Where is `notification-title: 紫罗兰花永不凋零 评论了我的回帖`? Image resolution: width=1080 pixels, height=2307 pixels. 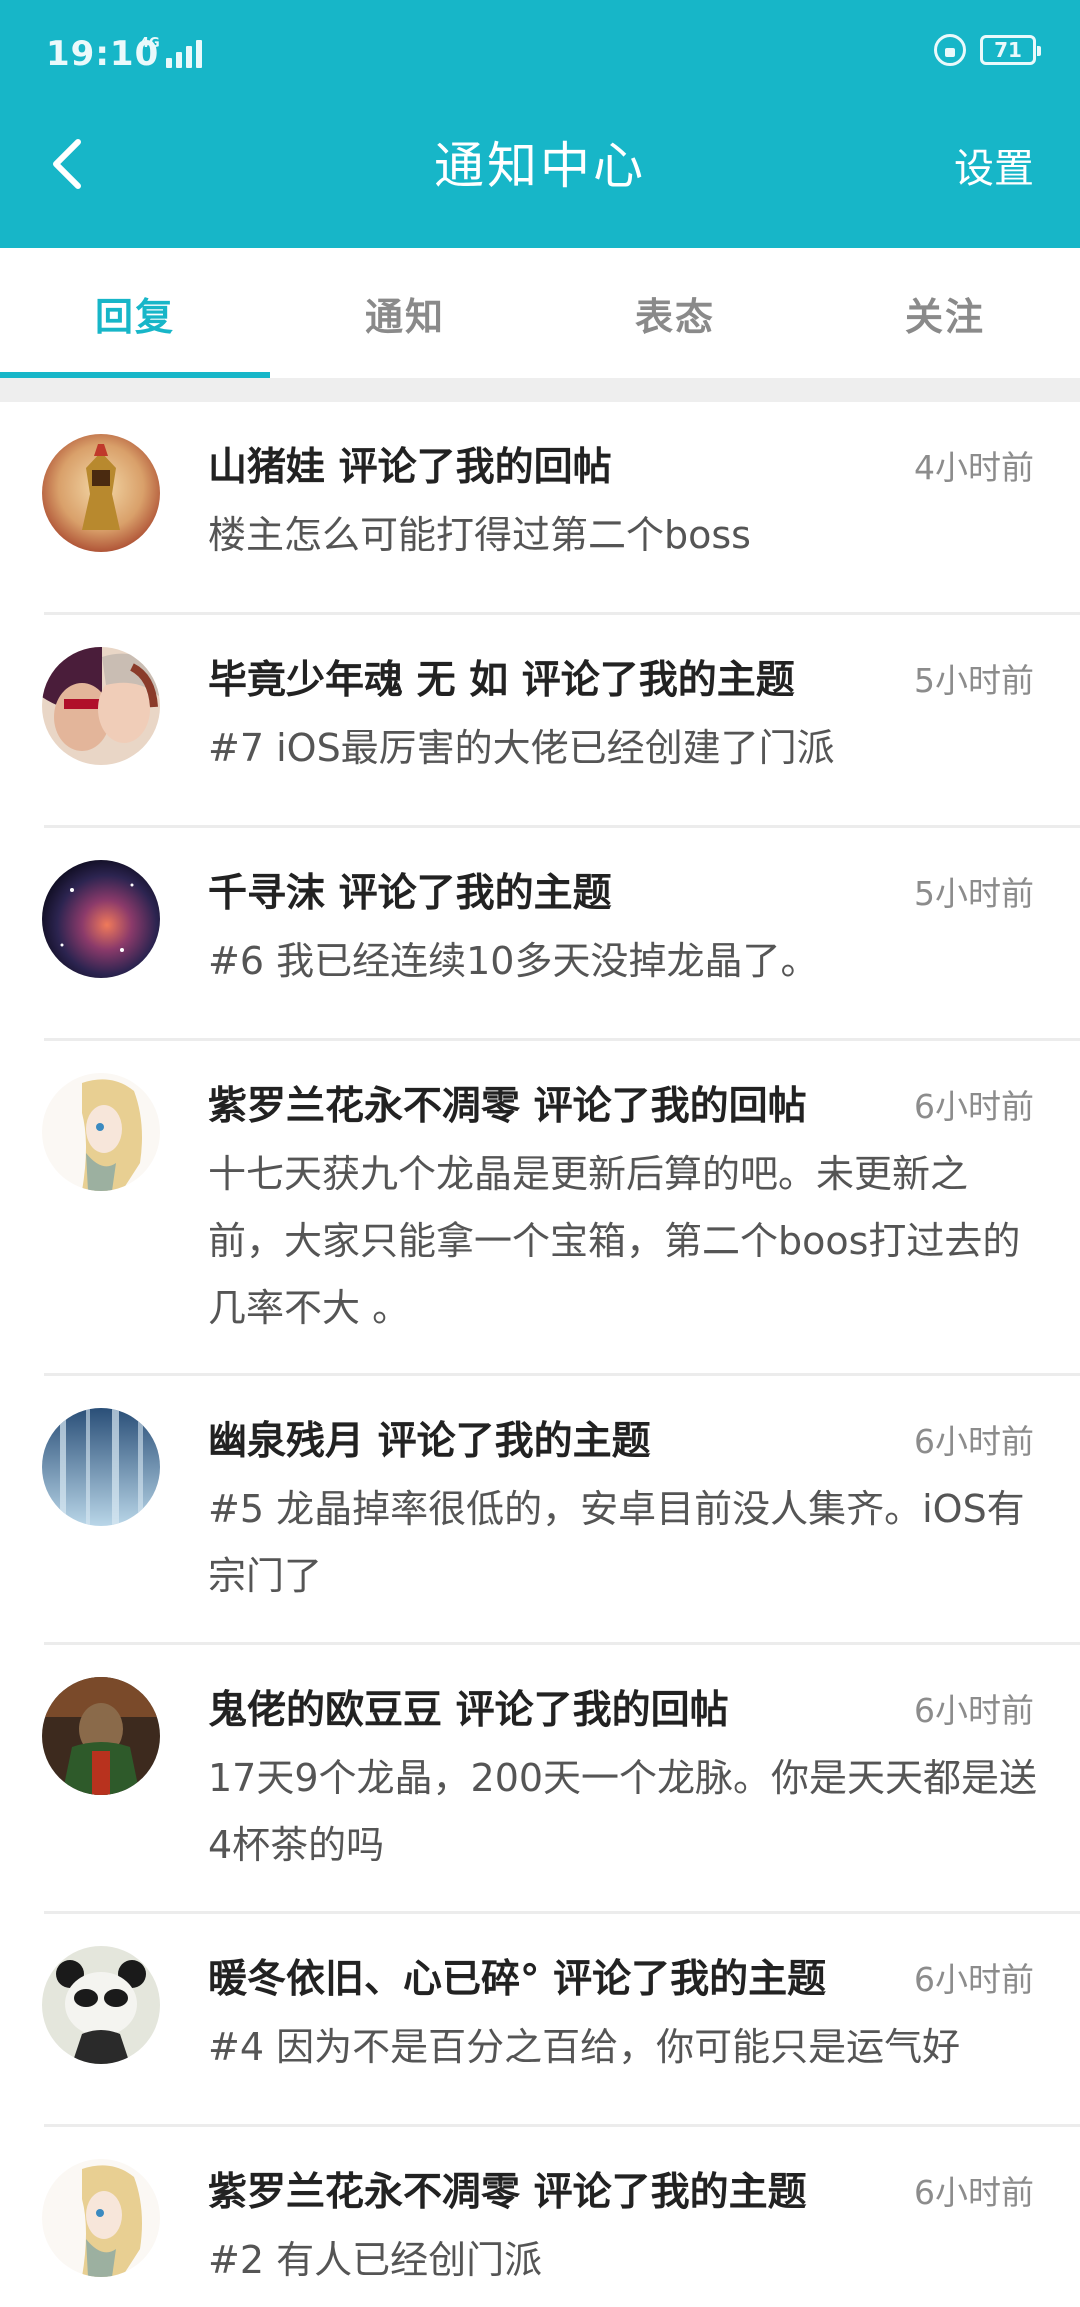 notification-title: 紫罗兰花永不凋零 评论了我的回帖 is located at coordinates (507, 1107).